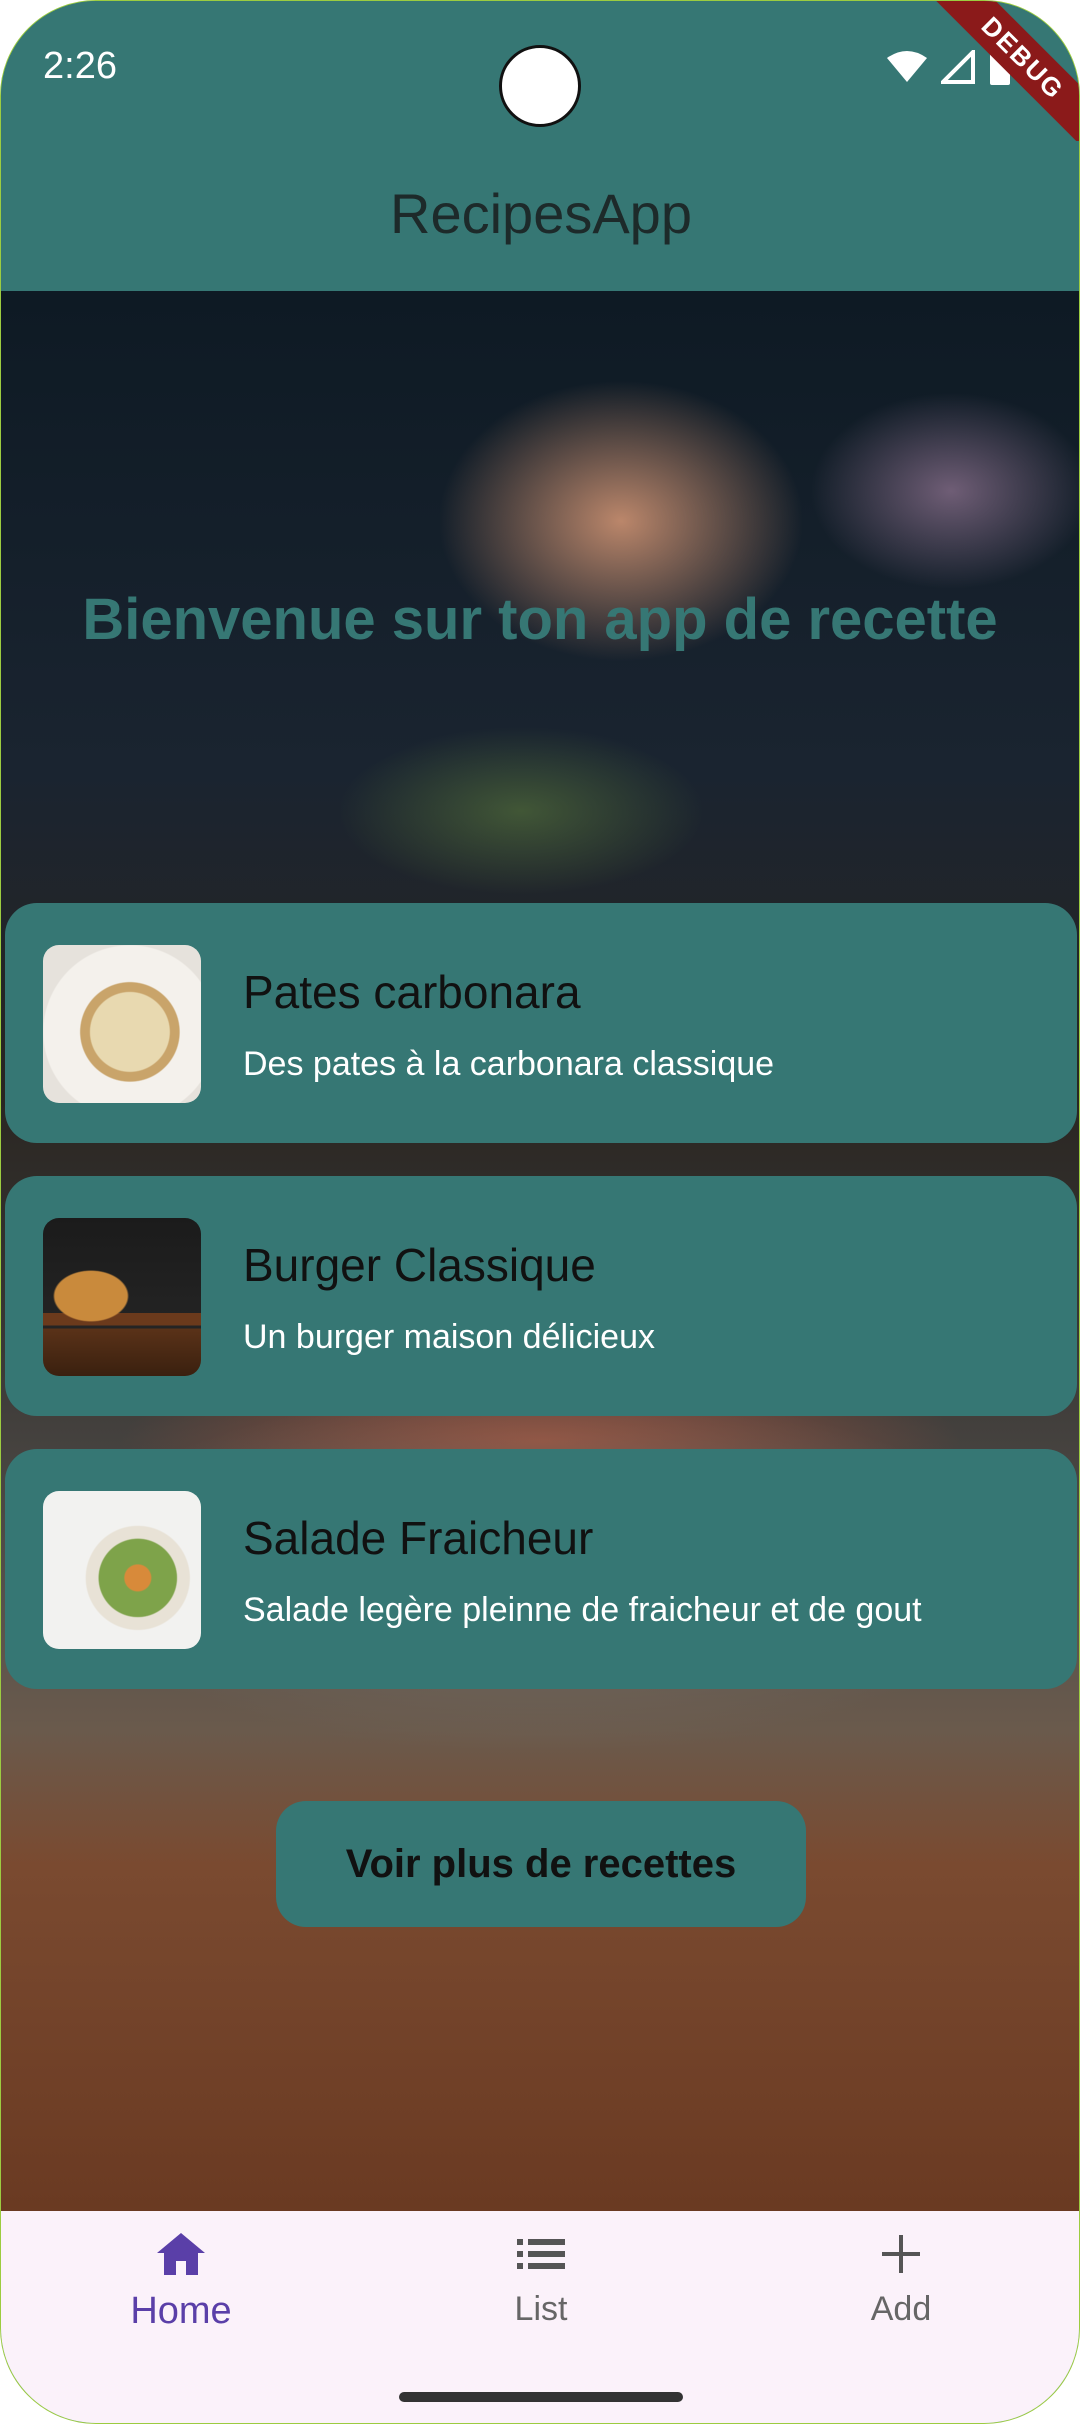 The width and height of the screenshot is (1080, 2424). Describe the element at coordinates (541, 1864) in the screenshot. I see `more-recipes-button: Voir plus de recettes` at that location.